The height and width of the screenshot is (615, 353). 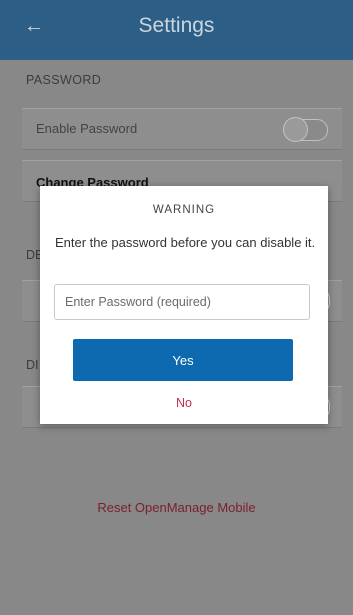 What do you see at coordinates (183, 360) in the screenshot?
I see `yes-button: Yes` at bounding box center [183, 360].